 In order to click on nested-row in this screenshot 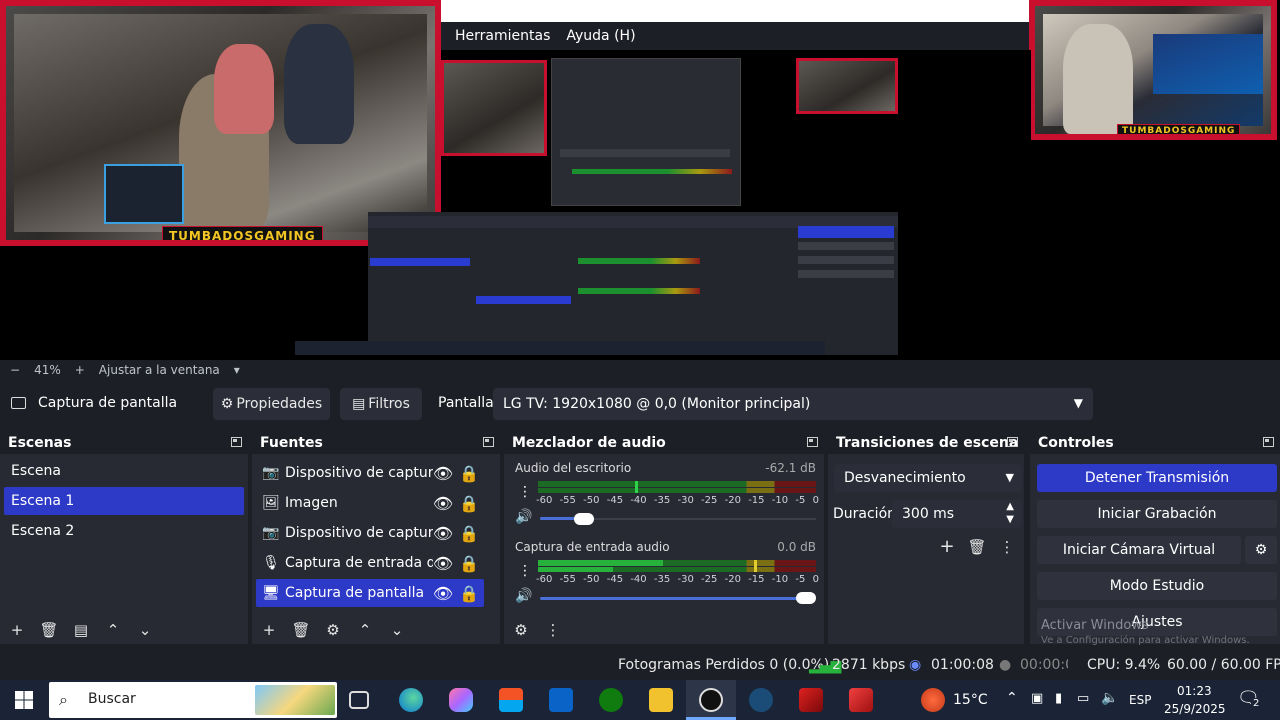, I will do `click(645, 153)`.